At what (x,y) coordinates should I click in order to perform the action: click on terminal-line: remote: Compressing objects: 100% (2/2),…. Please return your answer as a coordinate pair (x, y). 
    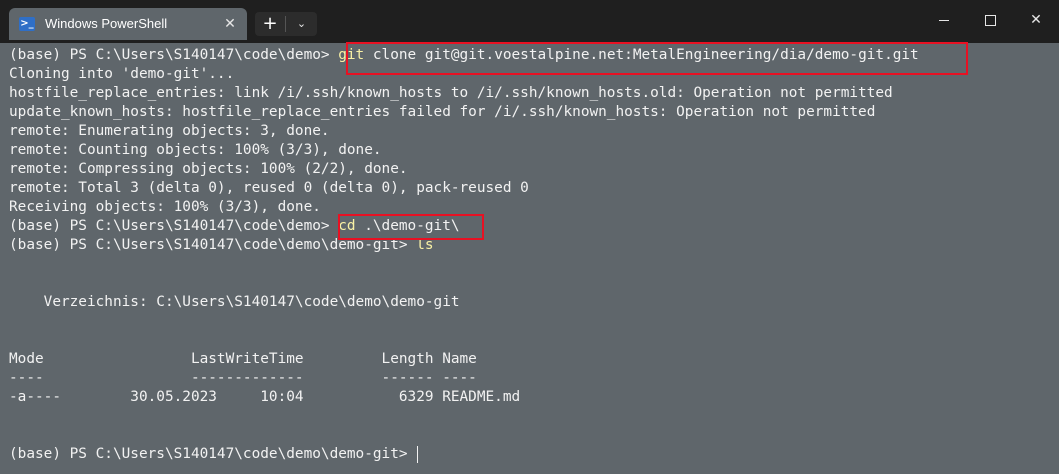
    Looking at the image, I should click on (208, 169).